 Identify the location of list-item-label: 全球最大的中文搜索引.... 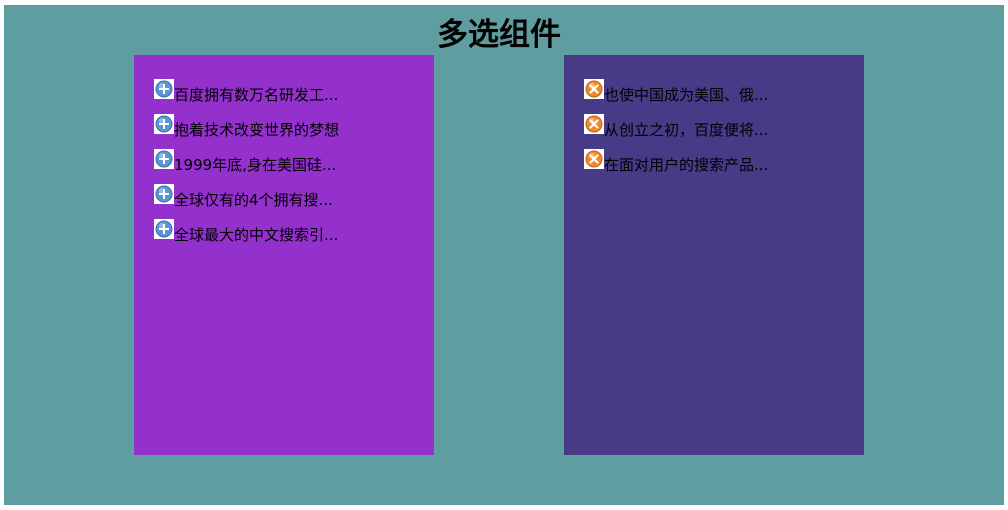
(256, 235).